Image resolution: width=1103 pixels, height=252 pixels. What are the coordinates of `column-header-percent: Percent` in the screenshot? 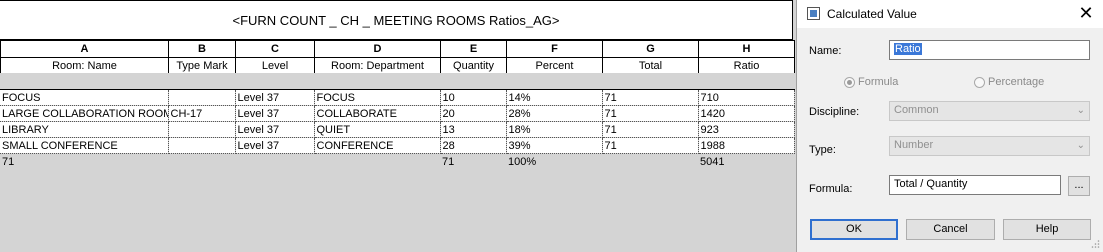 It's located at (554, 66).